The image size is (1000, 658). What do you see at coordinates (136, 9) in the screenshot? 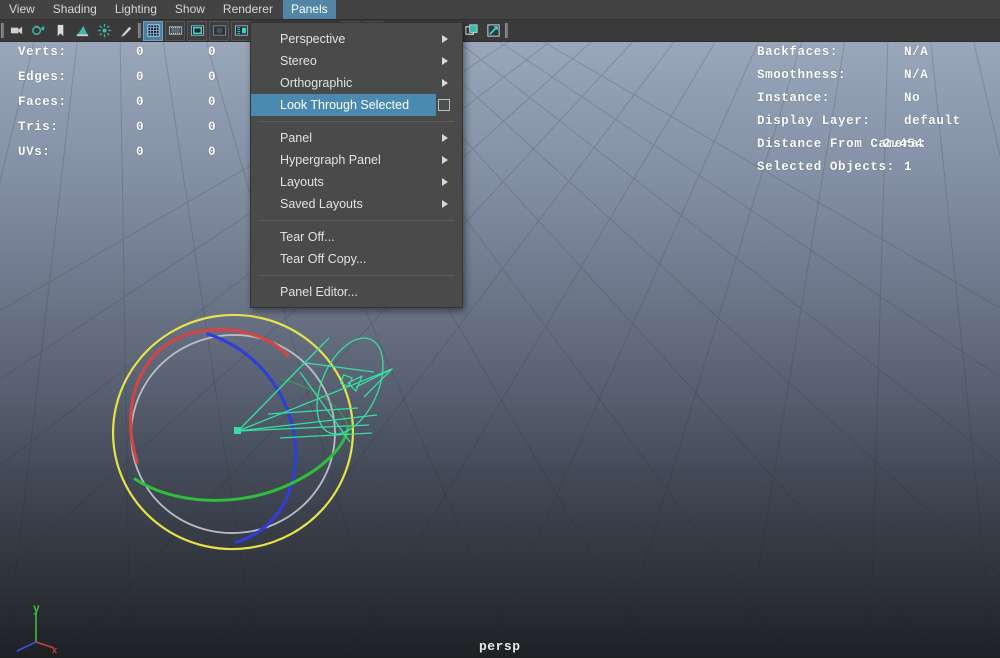
I see `menu-lighting: Lighting` at bounding box center [136, 9].